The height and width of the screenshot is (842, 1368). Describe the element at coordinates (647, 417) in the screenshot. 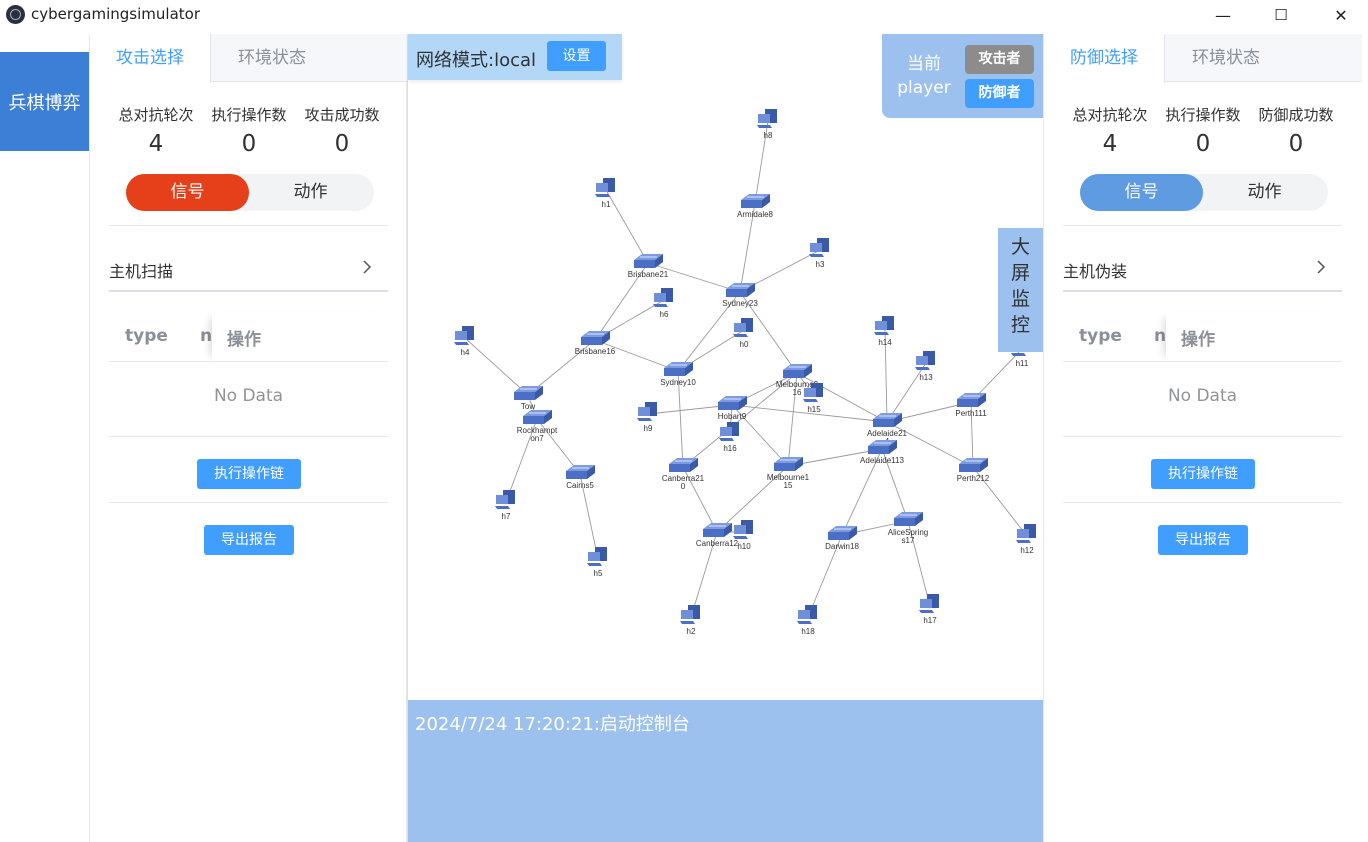

I see `host-node: h9` at that location.